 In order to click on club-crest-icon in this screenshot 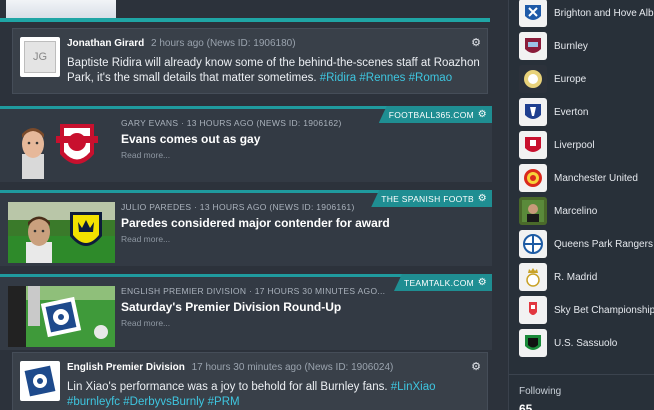, I will do `click(86, 229)`.